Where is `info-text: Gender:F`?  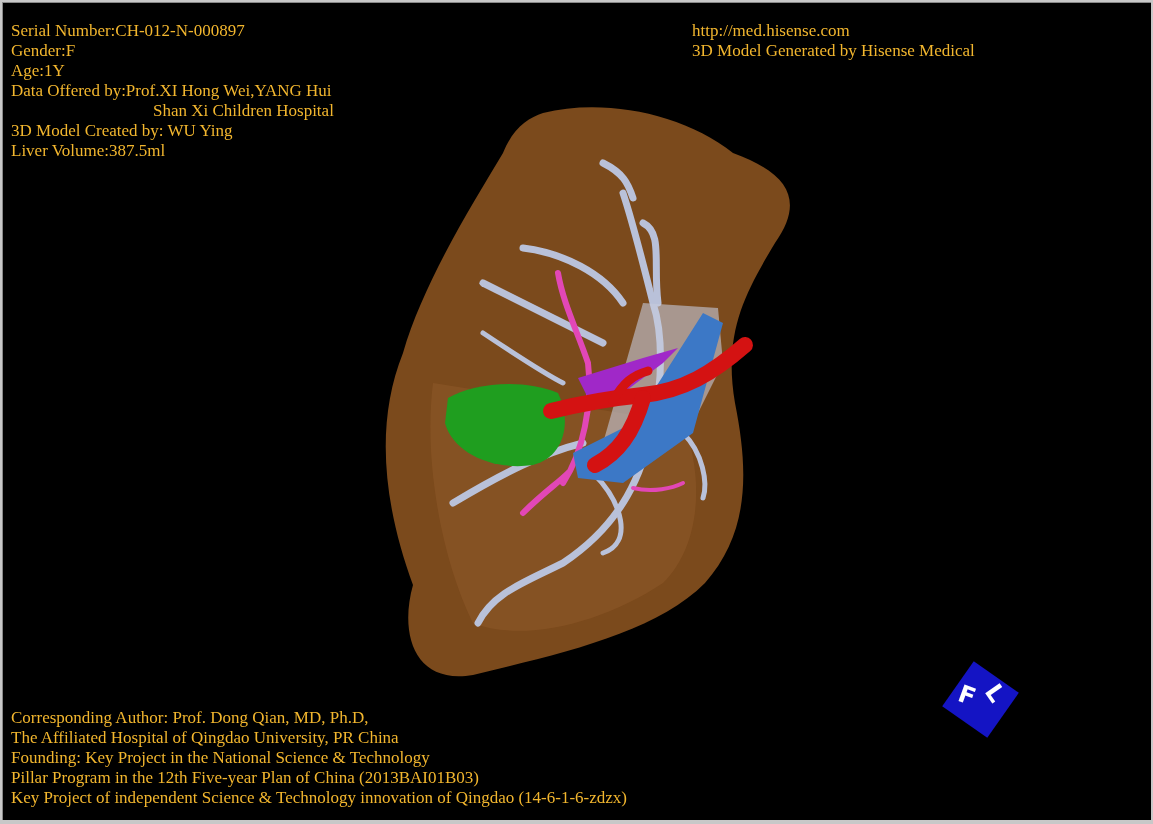 info-text: Gender:F is located at coordinates (43, 51).